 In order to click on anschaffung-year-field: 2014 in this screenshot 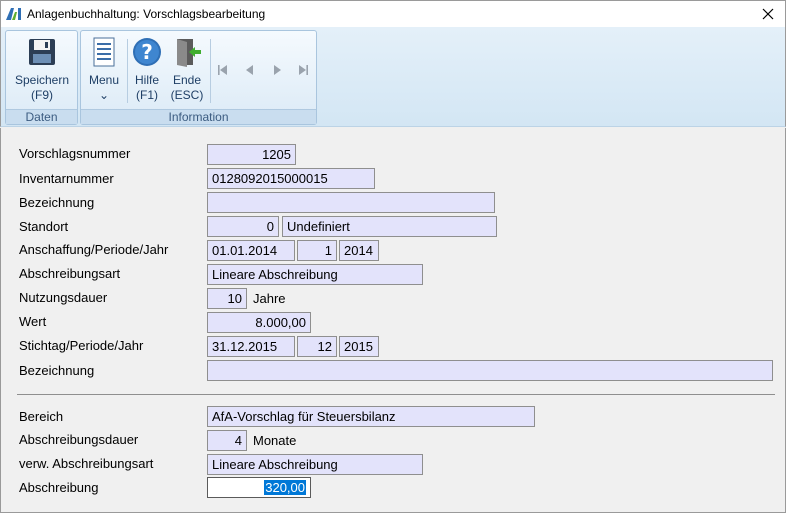, I will do `click(359, 250)`.